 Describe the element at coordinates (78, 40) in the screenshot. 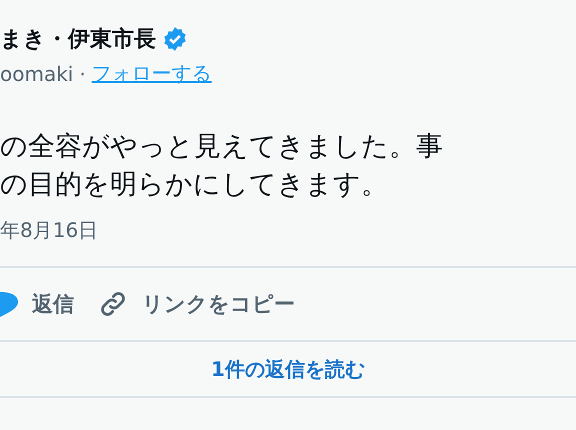

I see `author-name: まき・伊東市長` at that location.